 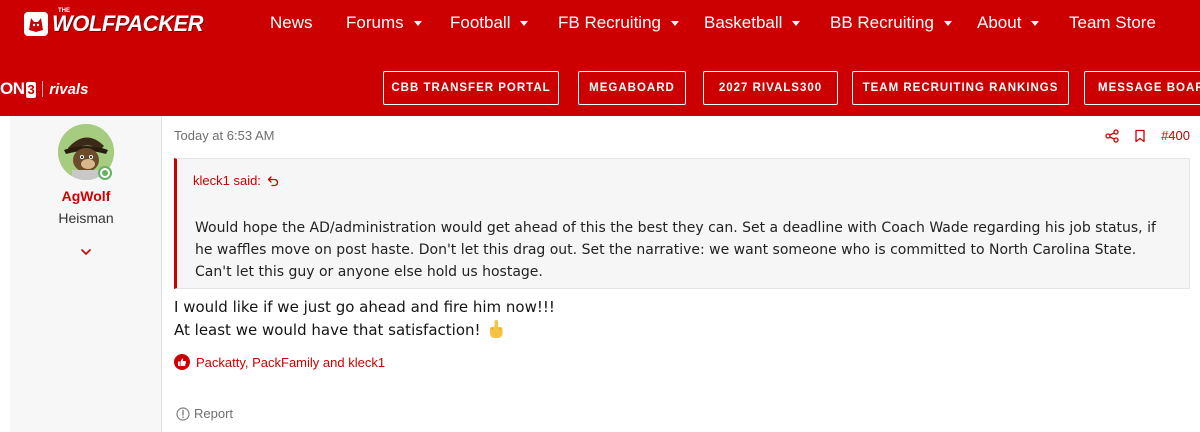 I want to click on link-team-recruiting-rankings: TEAM RECRUITING RANKINGS, so click(x=960, y=88).